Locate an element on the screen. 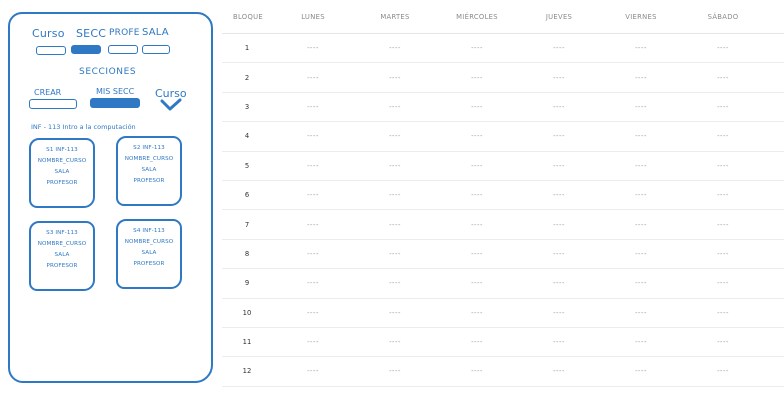 Image resolution: width=784 pixels, height=406 pixels. block-number: 7 is located at coordinates (247, 224).